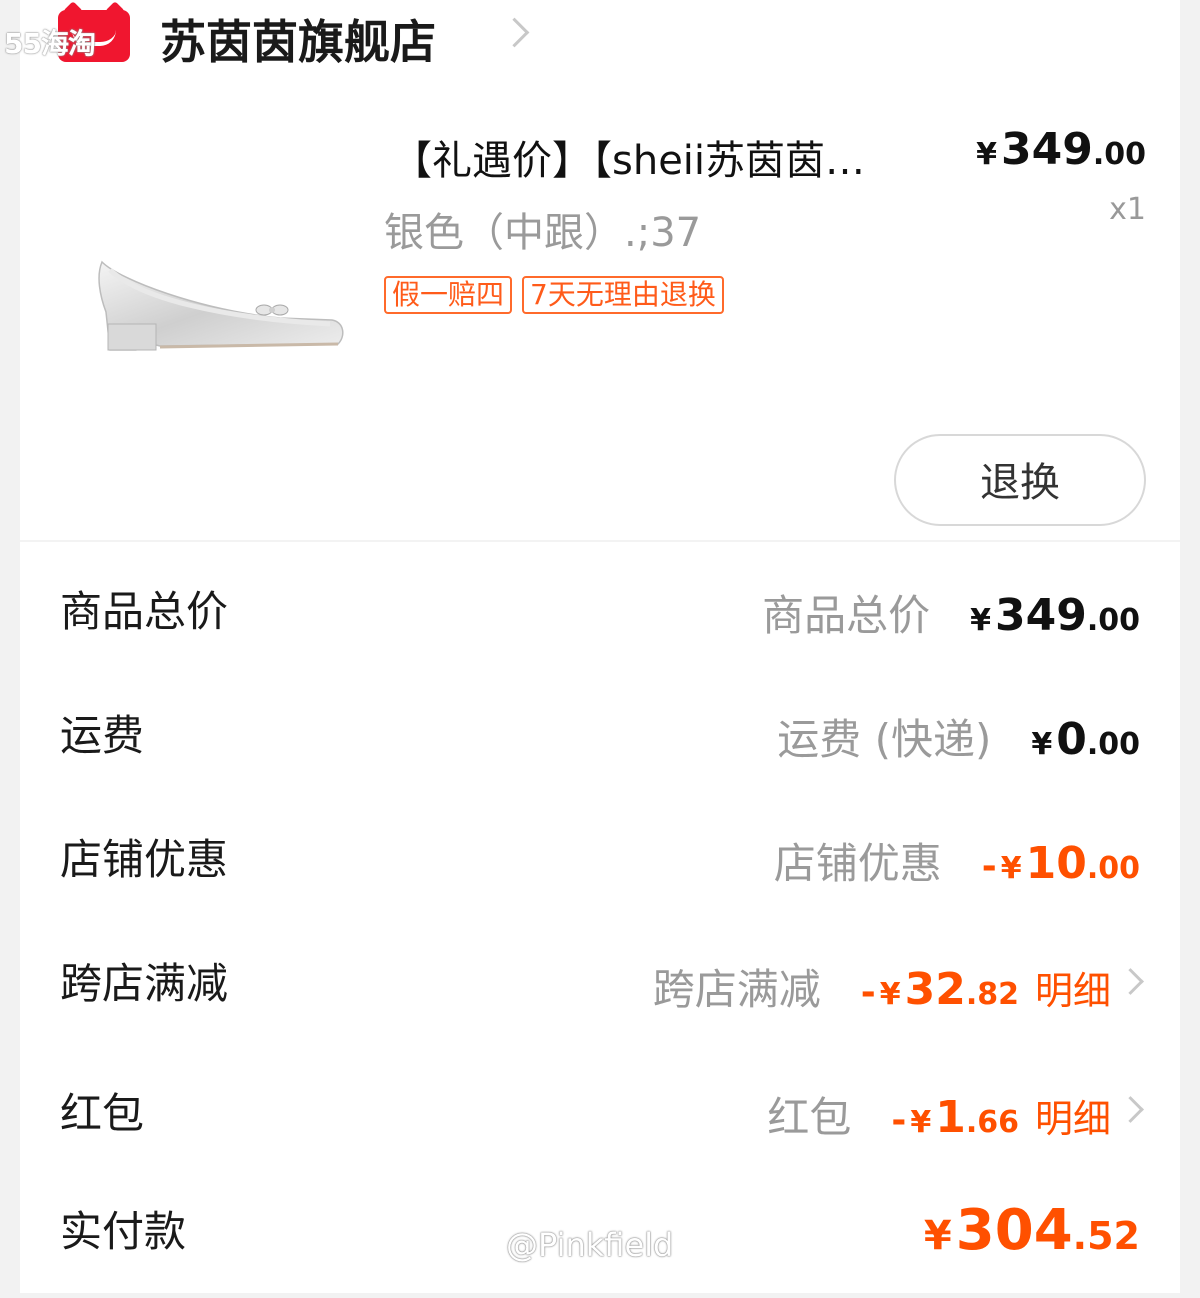 The width and height of the screenshot is (1200, 1298). I want to click on shop-header: 苏茵茵旗舰店, so click(600, 40).